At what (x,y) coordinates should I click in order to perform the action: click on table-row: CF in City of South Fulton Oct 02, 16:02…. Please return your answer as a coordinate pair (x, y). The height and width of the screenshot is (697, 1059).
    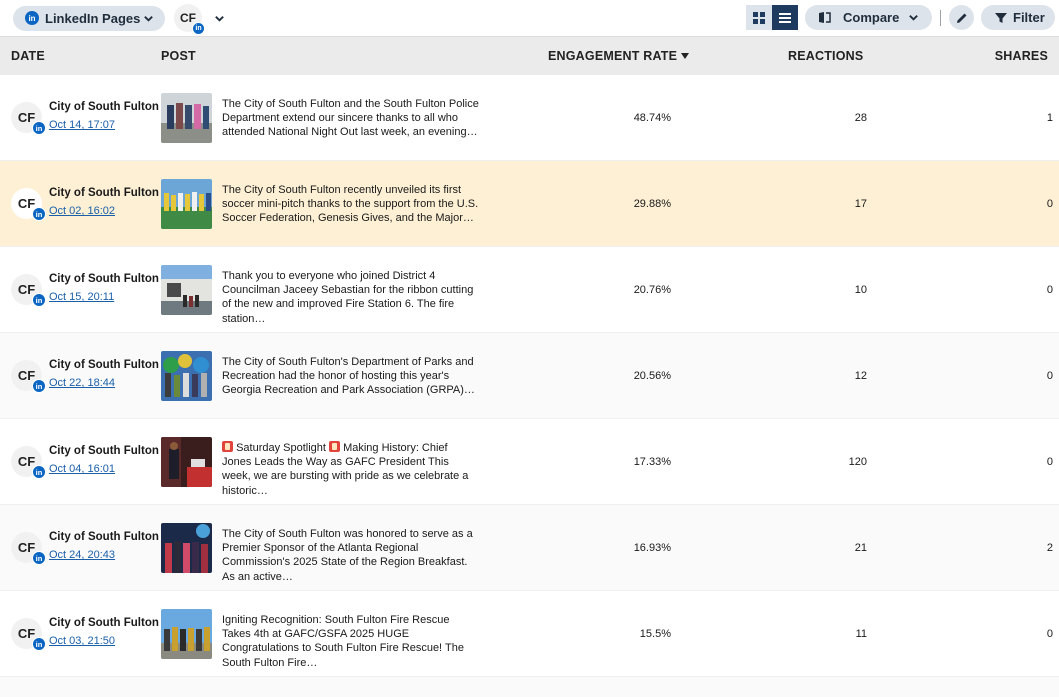
    Looking at the image, I should click on (529, 204).